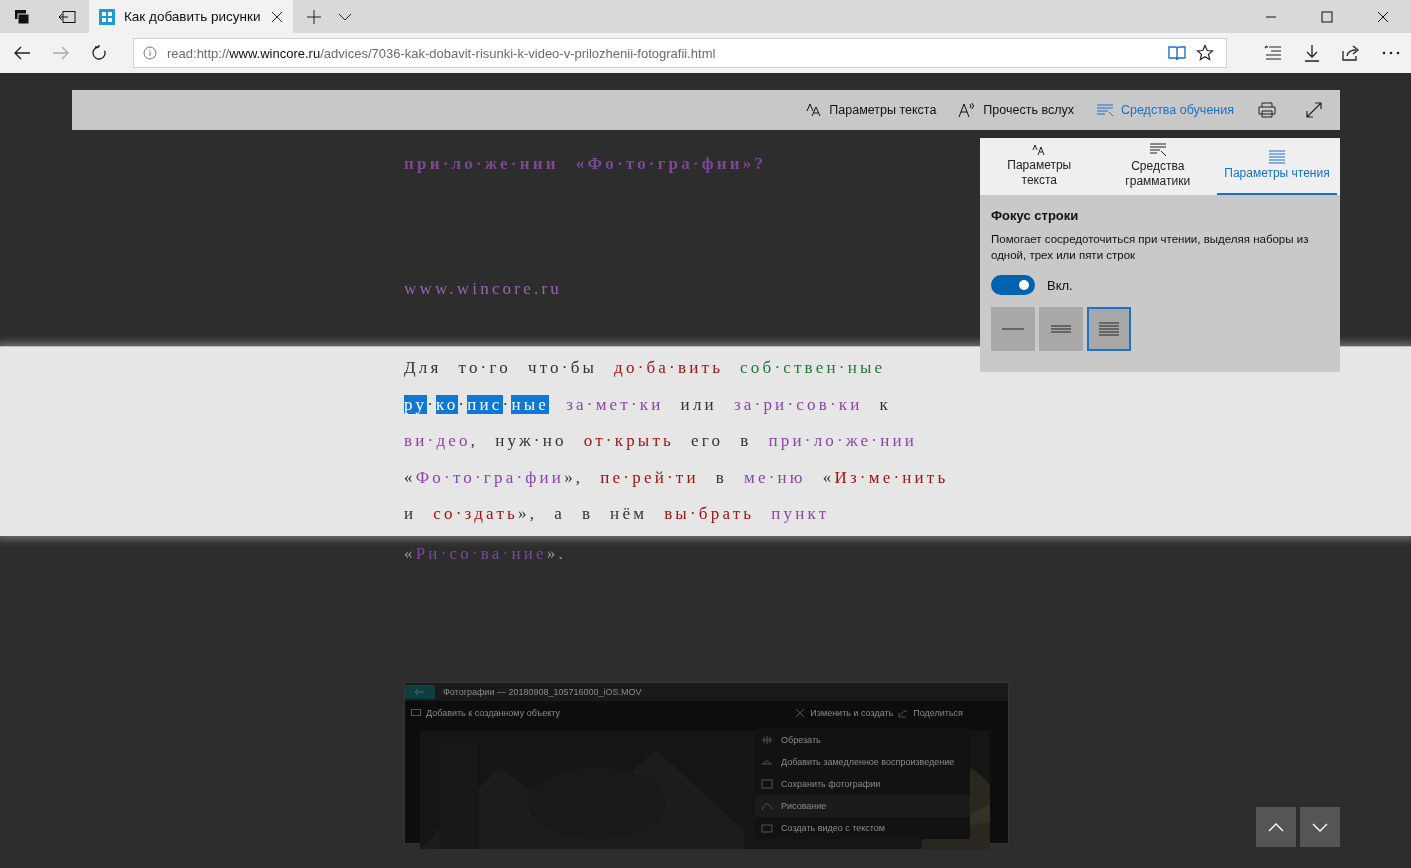 Image resolution: width=1411 pixels, height=868 pixels. Describe the element at coordinates (629, 514) in the screenshot. I see `word: нём` at that location.